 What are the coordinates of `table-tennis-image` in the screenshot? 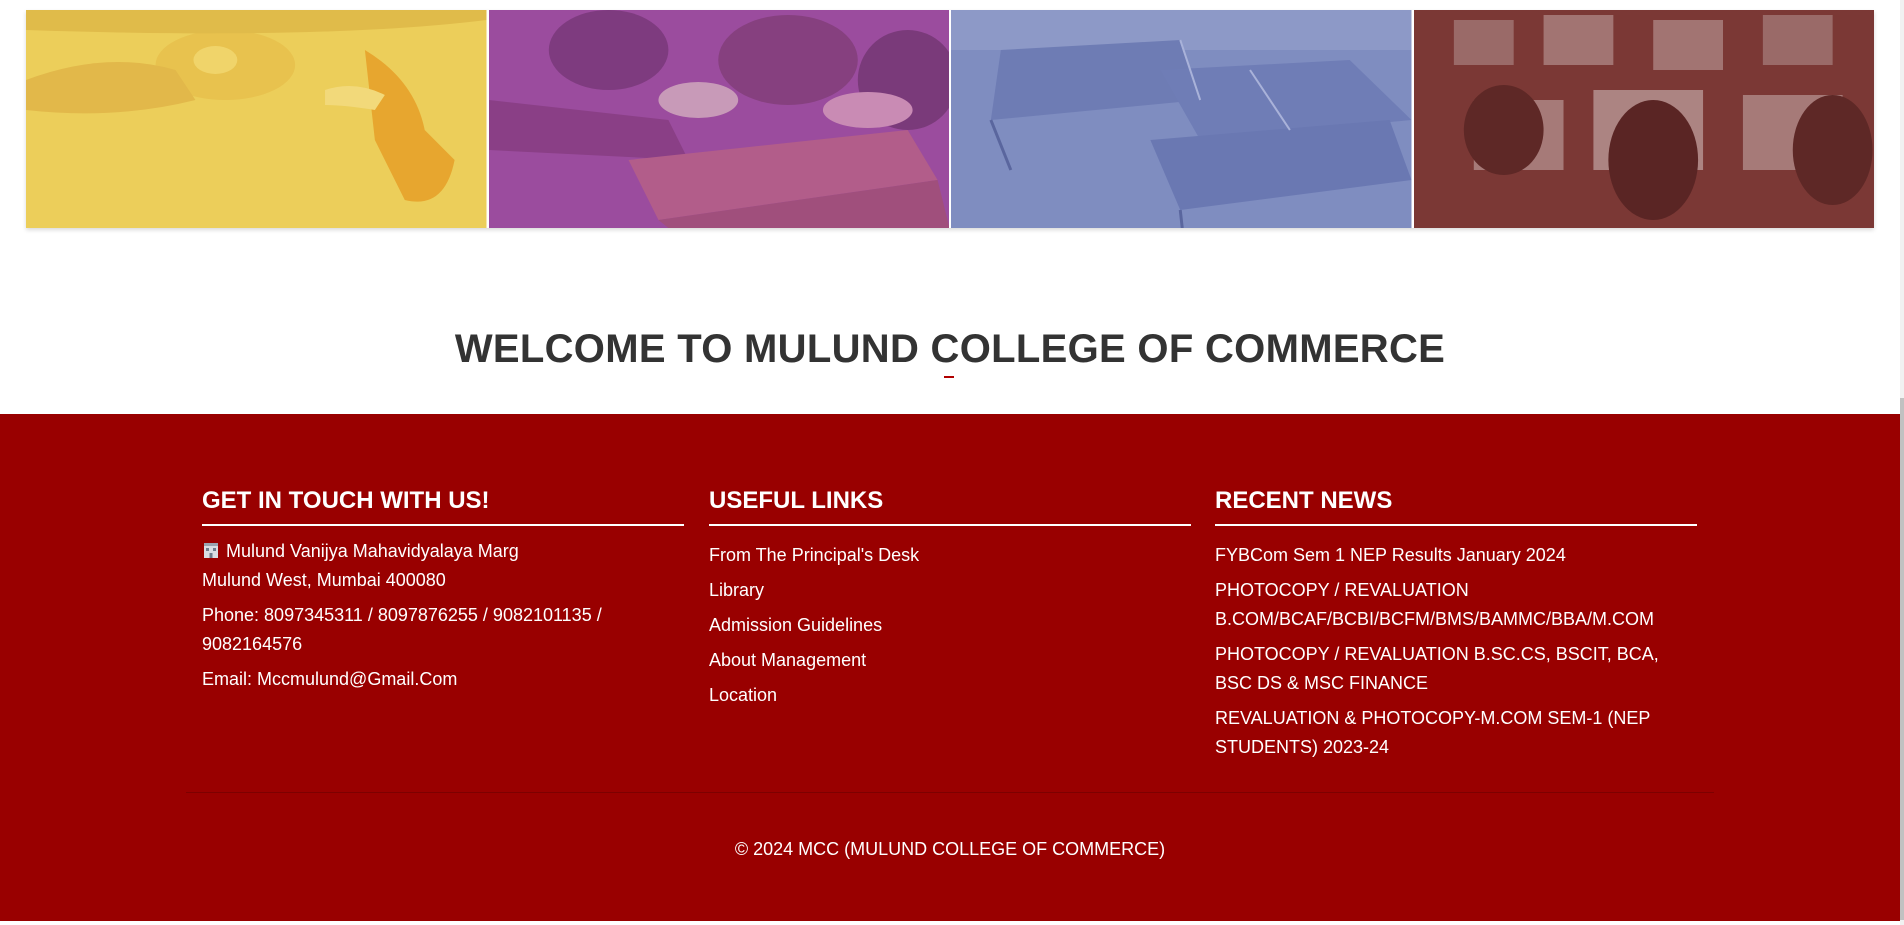 It's located at (1181, 119).